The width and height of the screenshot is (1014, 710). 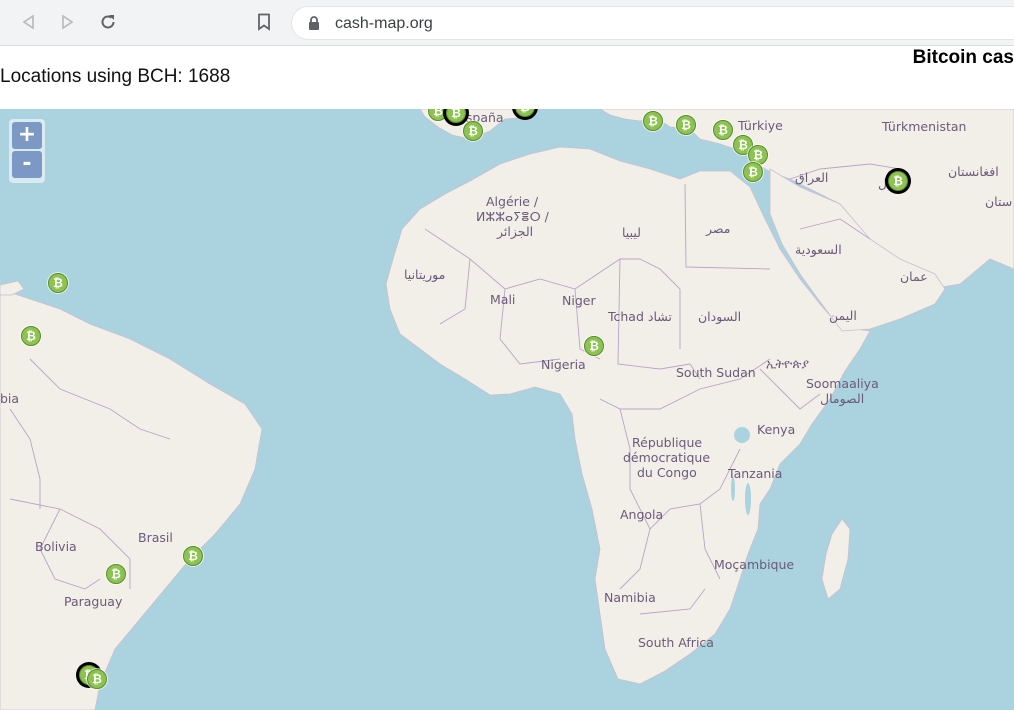 What do you see at coordinates (27, 135) in the screenshot?
I see `zoom-in-button: +` at bounding box center [27, 135].